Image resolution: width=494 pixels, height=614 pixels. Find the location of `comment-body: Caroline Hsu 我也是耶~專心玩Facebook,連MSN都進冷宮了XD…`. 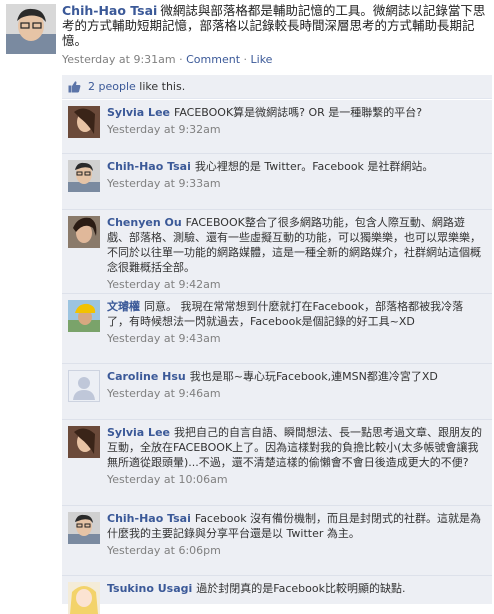

comment-body: Caroline Hsu 我也是耶~專心玩Facebook,連MSN都進冷宮了XD… is located at coordinates (294, 385).